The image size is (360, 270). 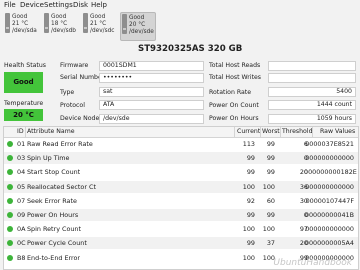 What do you see at coordinates (102, 31) in the screenshot?
I see `drive-path: /dev/sdc` at bounding box center [102, 31].